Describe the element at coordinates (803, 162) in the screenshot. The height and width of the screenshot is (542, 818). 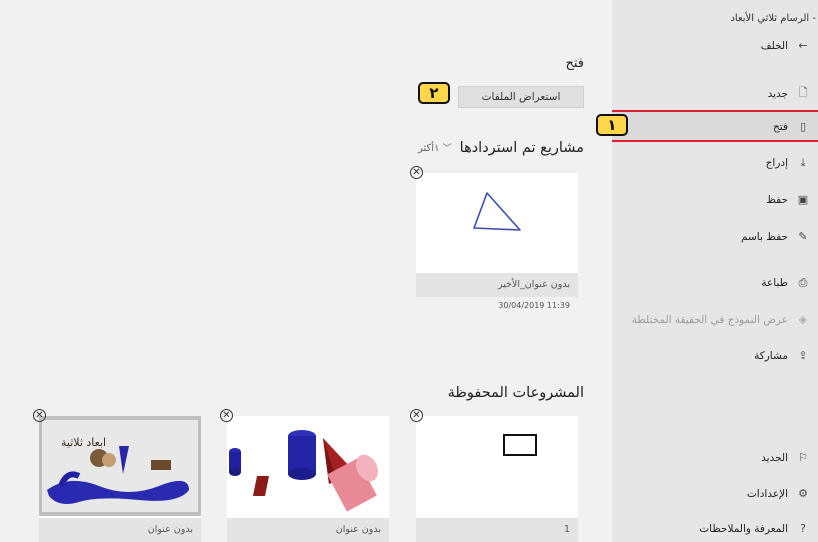
I see `insert-icon: ⤓` at that location.